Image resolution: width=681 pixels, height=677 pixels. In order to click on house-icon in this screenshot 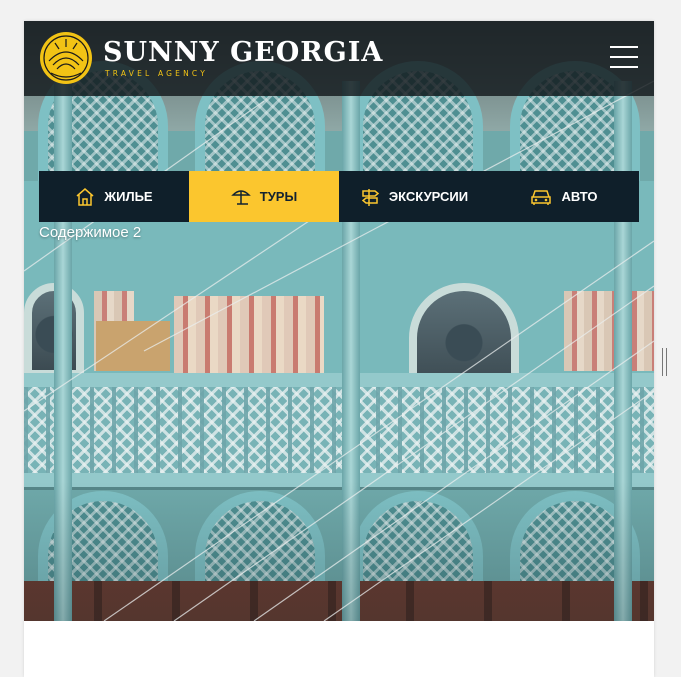, I will do `click(85, 196)`.